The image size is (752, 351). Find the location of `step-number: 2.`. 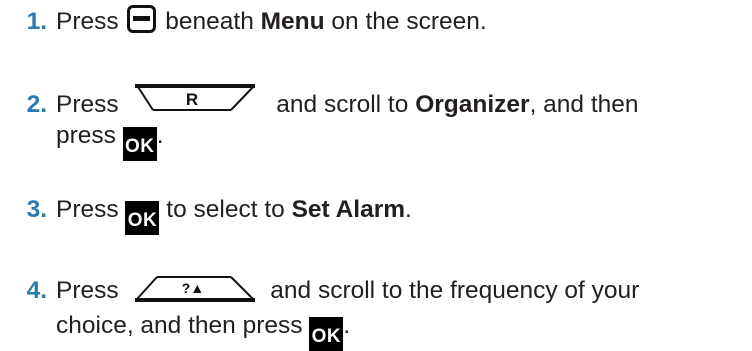

step-number: 2. is located at coordinates (36, 104).